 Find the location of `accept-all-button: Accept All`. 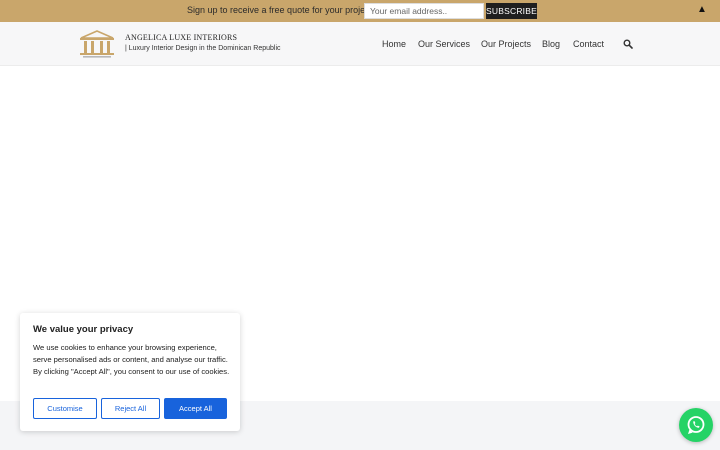

accept-all-button: Accept All is located at coordinates (195, 408).